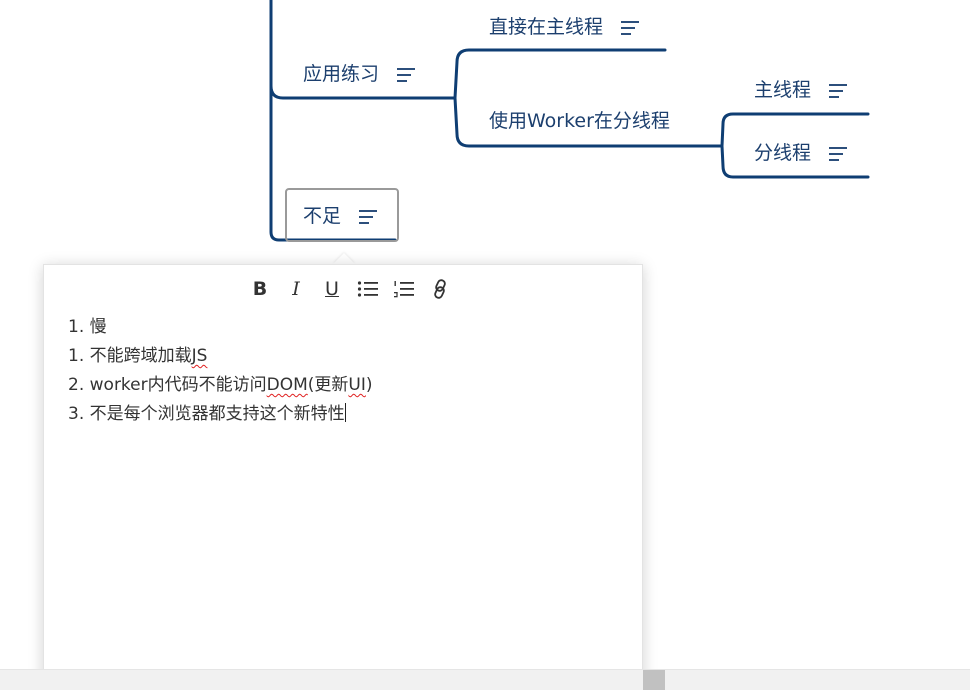  I want to click on text-caret, so click(345, 412).